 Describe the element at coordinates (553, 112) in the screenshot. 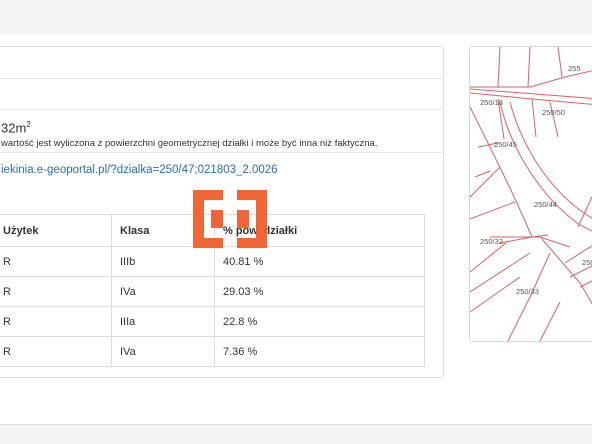

I see `parcel-label: 250/50` at that location.